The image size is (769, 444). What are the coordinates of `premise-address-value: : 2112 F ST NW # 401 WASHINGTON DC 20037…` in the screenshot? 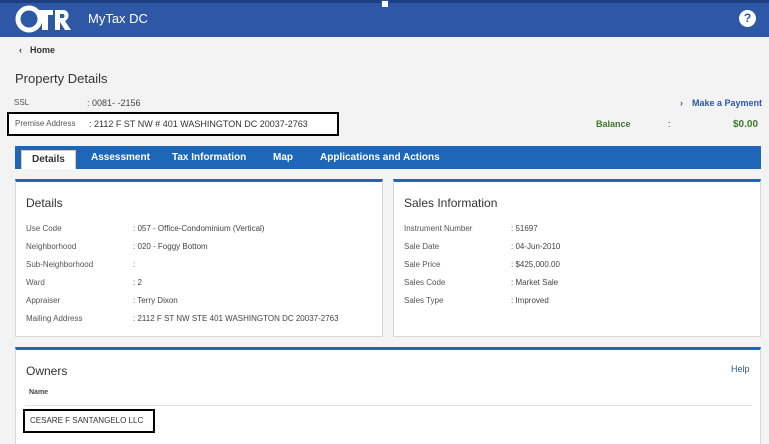 It's located at (198, 124).